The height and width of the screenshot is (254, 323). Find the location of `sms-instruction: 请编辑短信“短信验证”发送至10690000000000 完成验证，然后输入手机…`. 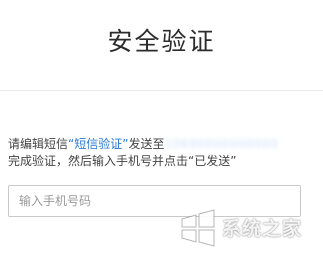

sms-instruction: 请编辑短信“短信验证”发送至10690000000000 完成验证，然后输入手机… is located at coordinates (160, 153).